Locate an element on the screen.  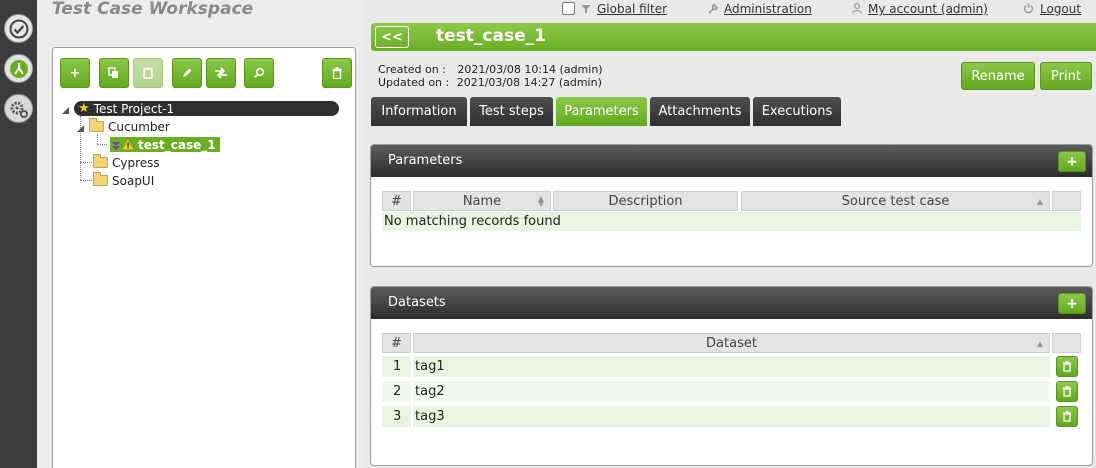
plus-icon: + is located at coordinates (75, 73).